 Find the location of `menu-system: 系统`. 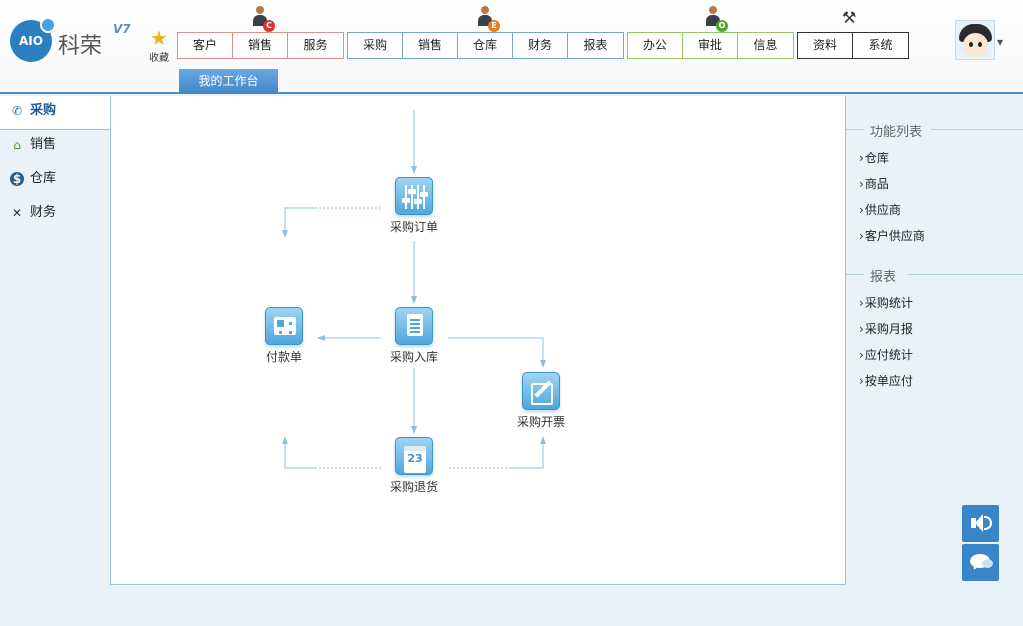

menu-system: 系统 is located at coordinates (880, 45).